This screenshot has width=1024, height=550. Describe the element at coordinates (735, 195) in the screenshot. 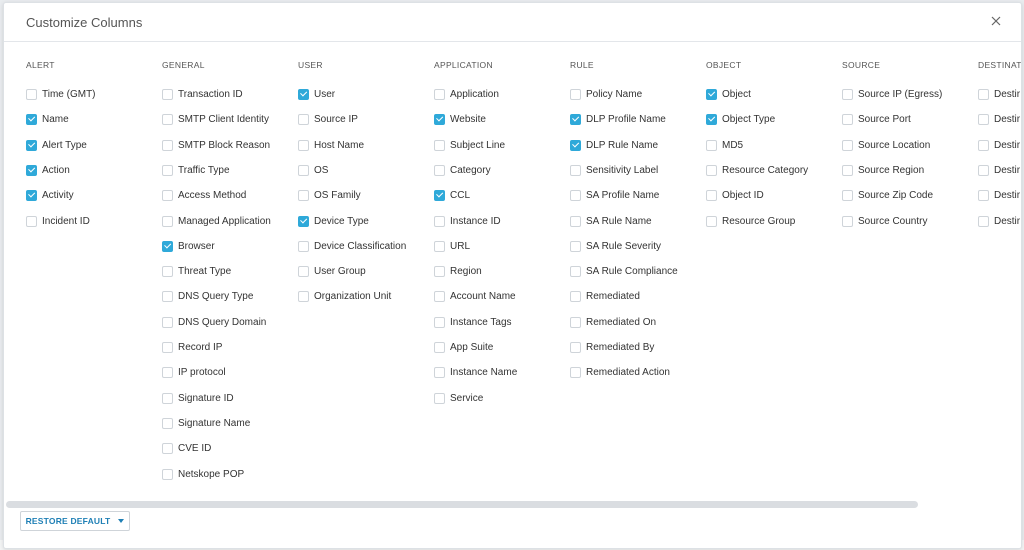

I see `column-option: Object ID` at that location.